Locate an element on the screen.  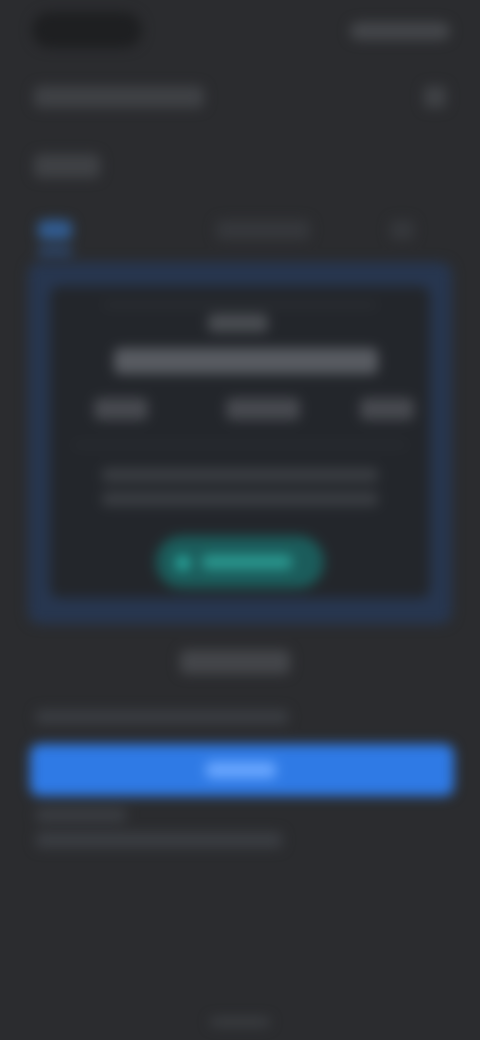
status-bar is located at coordinates (240, 32).